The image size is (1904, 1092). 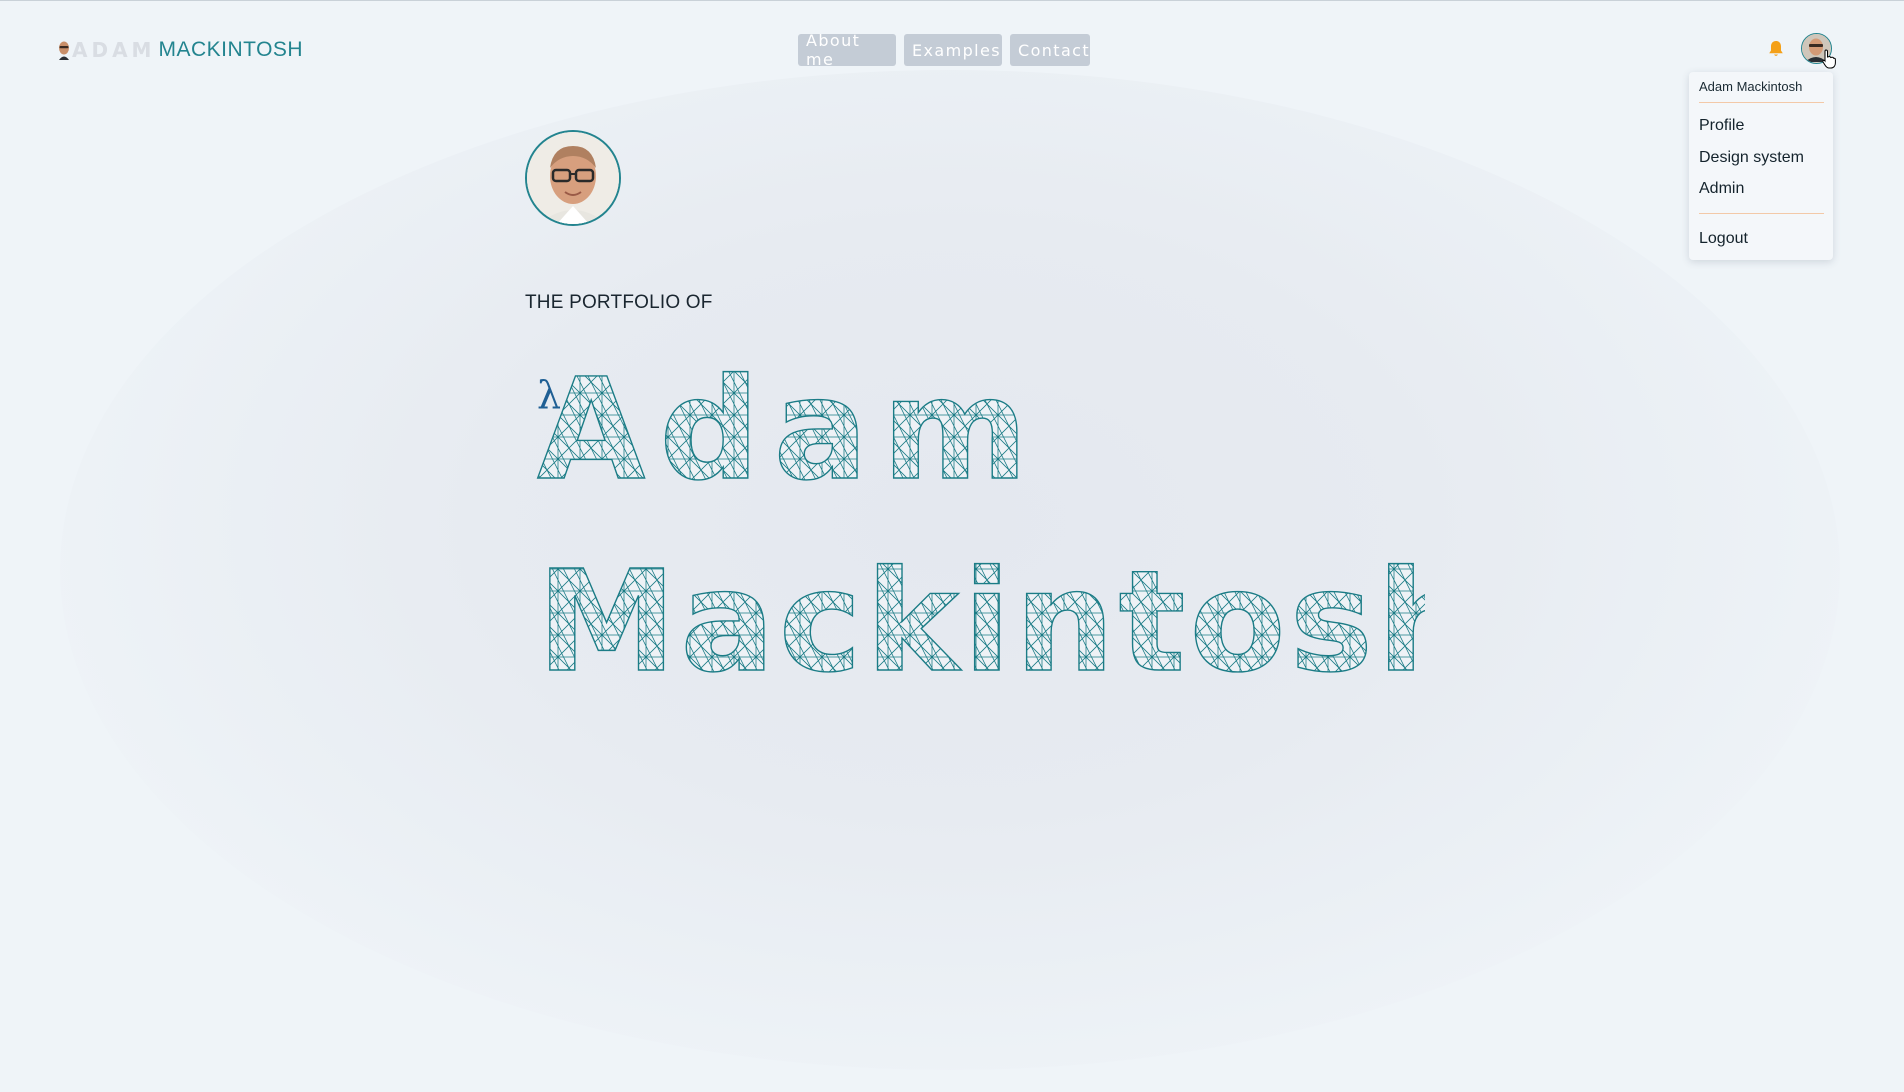 What do you see at coordinates (981, 615) in the screenshot?
I see `hero-last-name: Mackintosh` at bounding box center [981, 615].